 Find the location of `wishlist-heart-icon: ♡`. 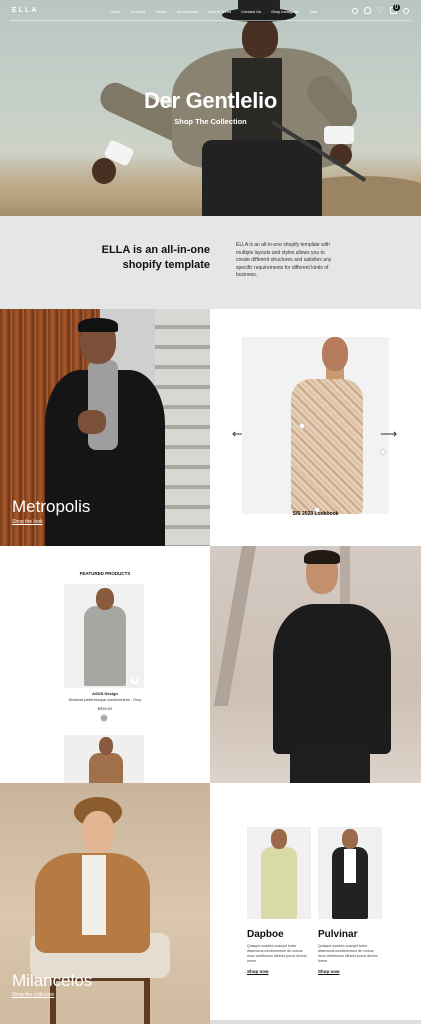

wishlist-heart-icon: ♡ is located at coordinates (135, 680).